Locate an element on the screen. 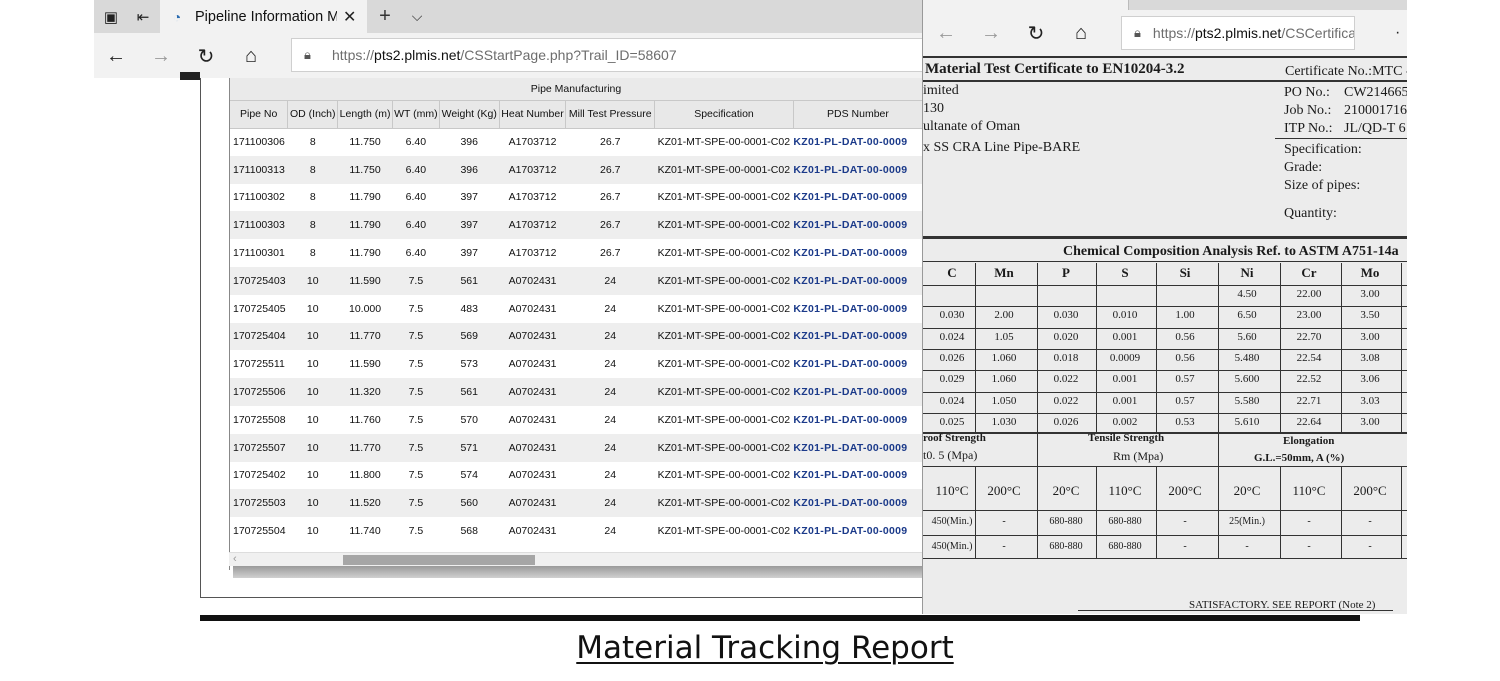  forward-button: → is located at coordinates (161, 56).